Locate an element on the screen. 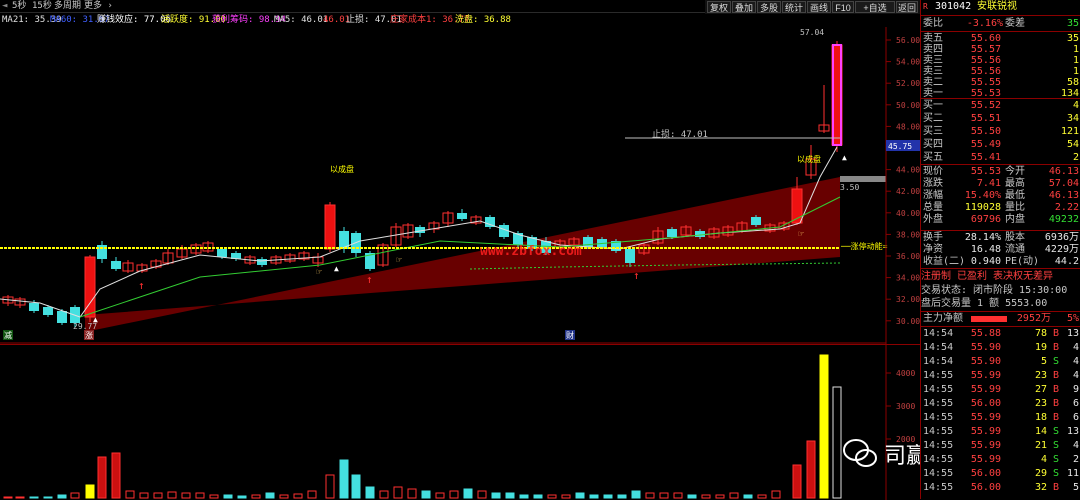 This screenshot has width=1080, height=500. bid-row-4: 买四 55.49 54 is located at coordinates (1001, 144).